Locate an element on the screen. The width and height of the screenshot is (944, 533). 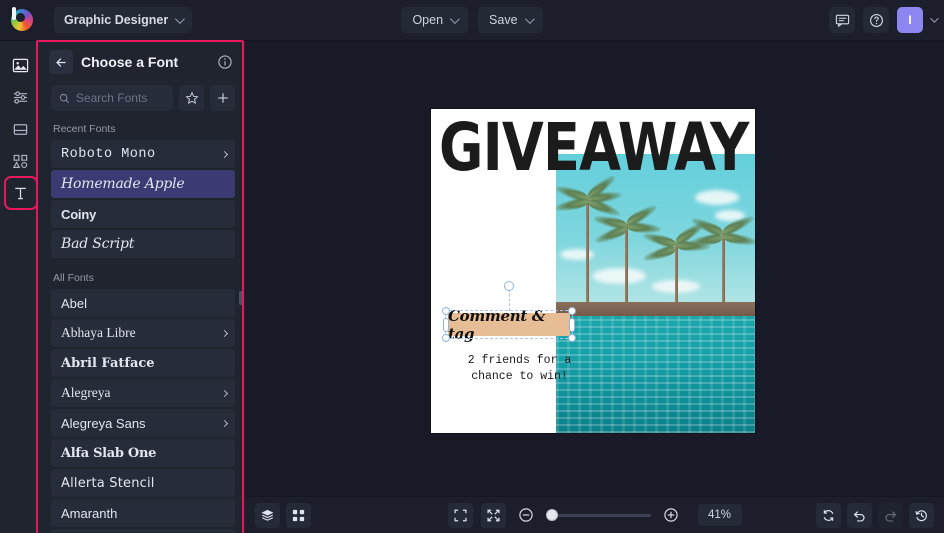
font-name-label: Roboto Mono is located at coordinates (108, 154).